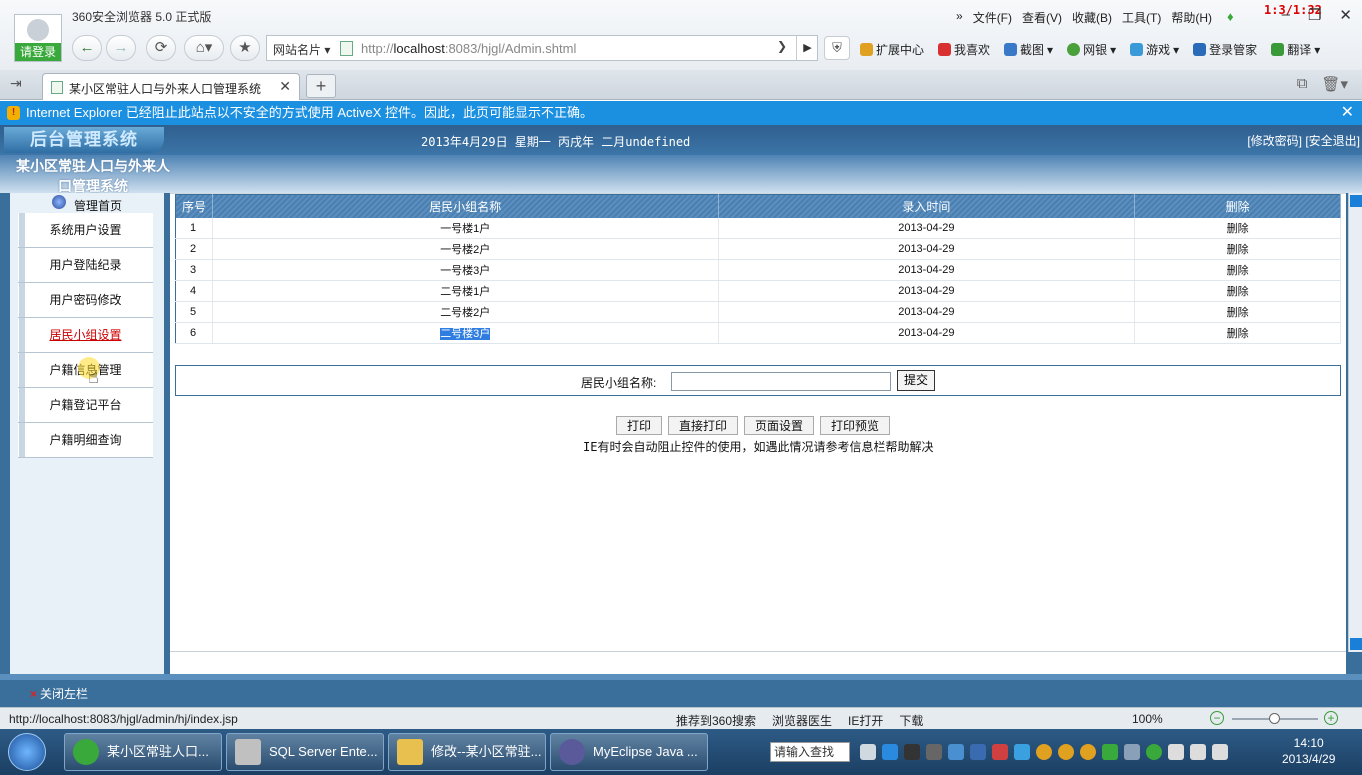 The height and width of the screenshot is (775, 1362). Describe the element at coordinates (27, 752) in the screenshot. I see `start-button` at that location.